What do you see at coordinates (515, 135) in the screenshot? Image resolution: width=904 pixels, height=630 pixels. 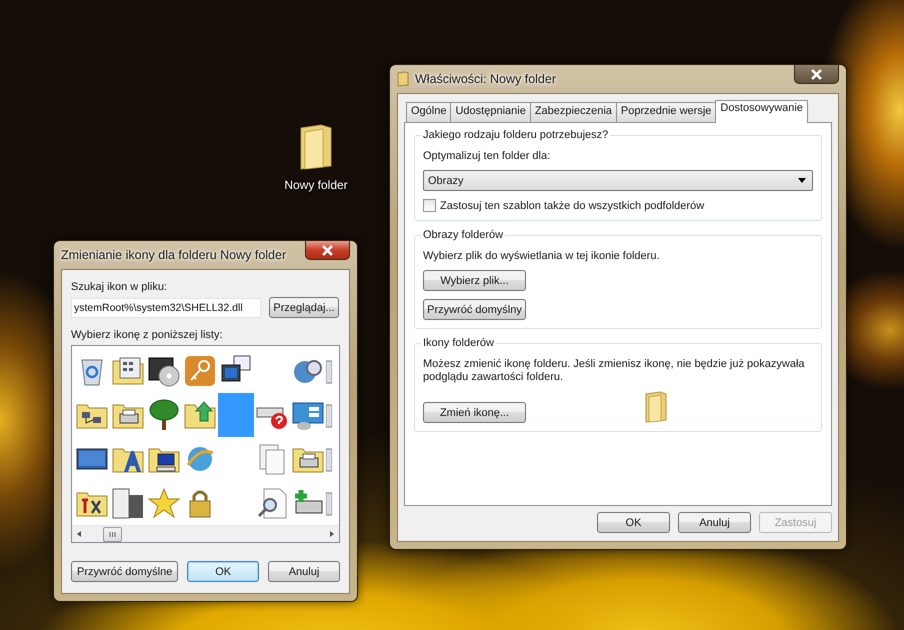 I see `group-heading: Jakiego rodzaju folderu potrzebujesz?` at bounding box center [515, 135].